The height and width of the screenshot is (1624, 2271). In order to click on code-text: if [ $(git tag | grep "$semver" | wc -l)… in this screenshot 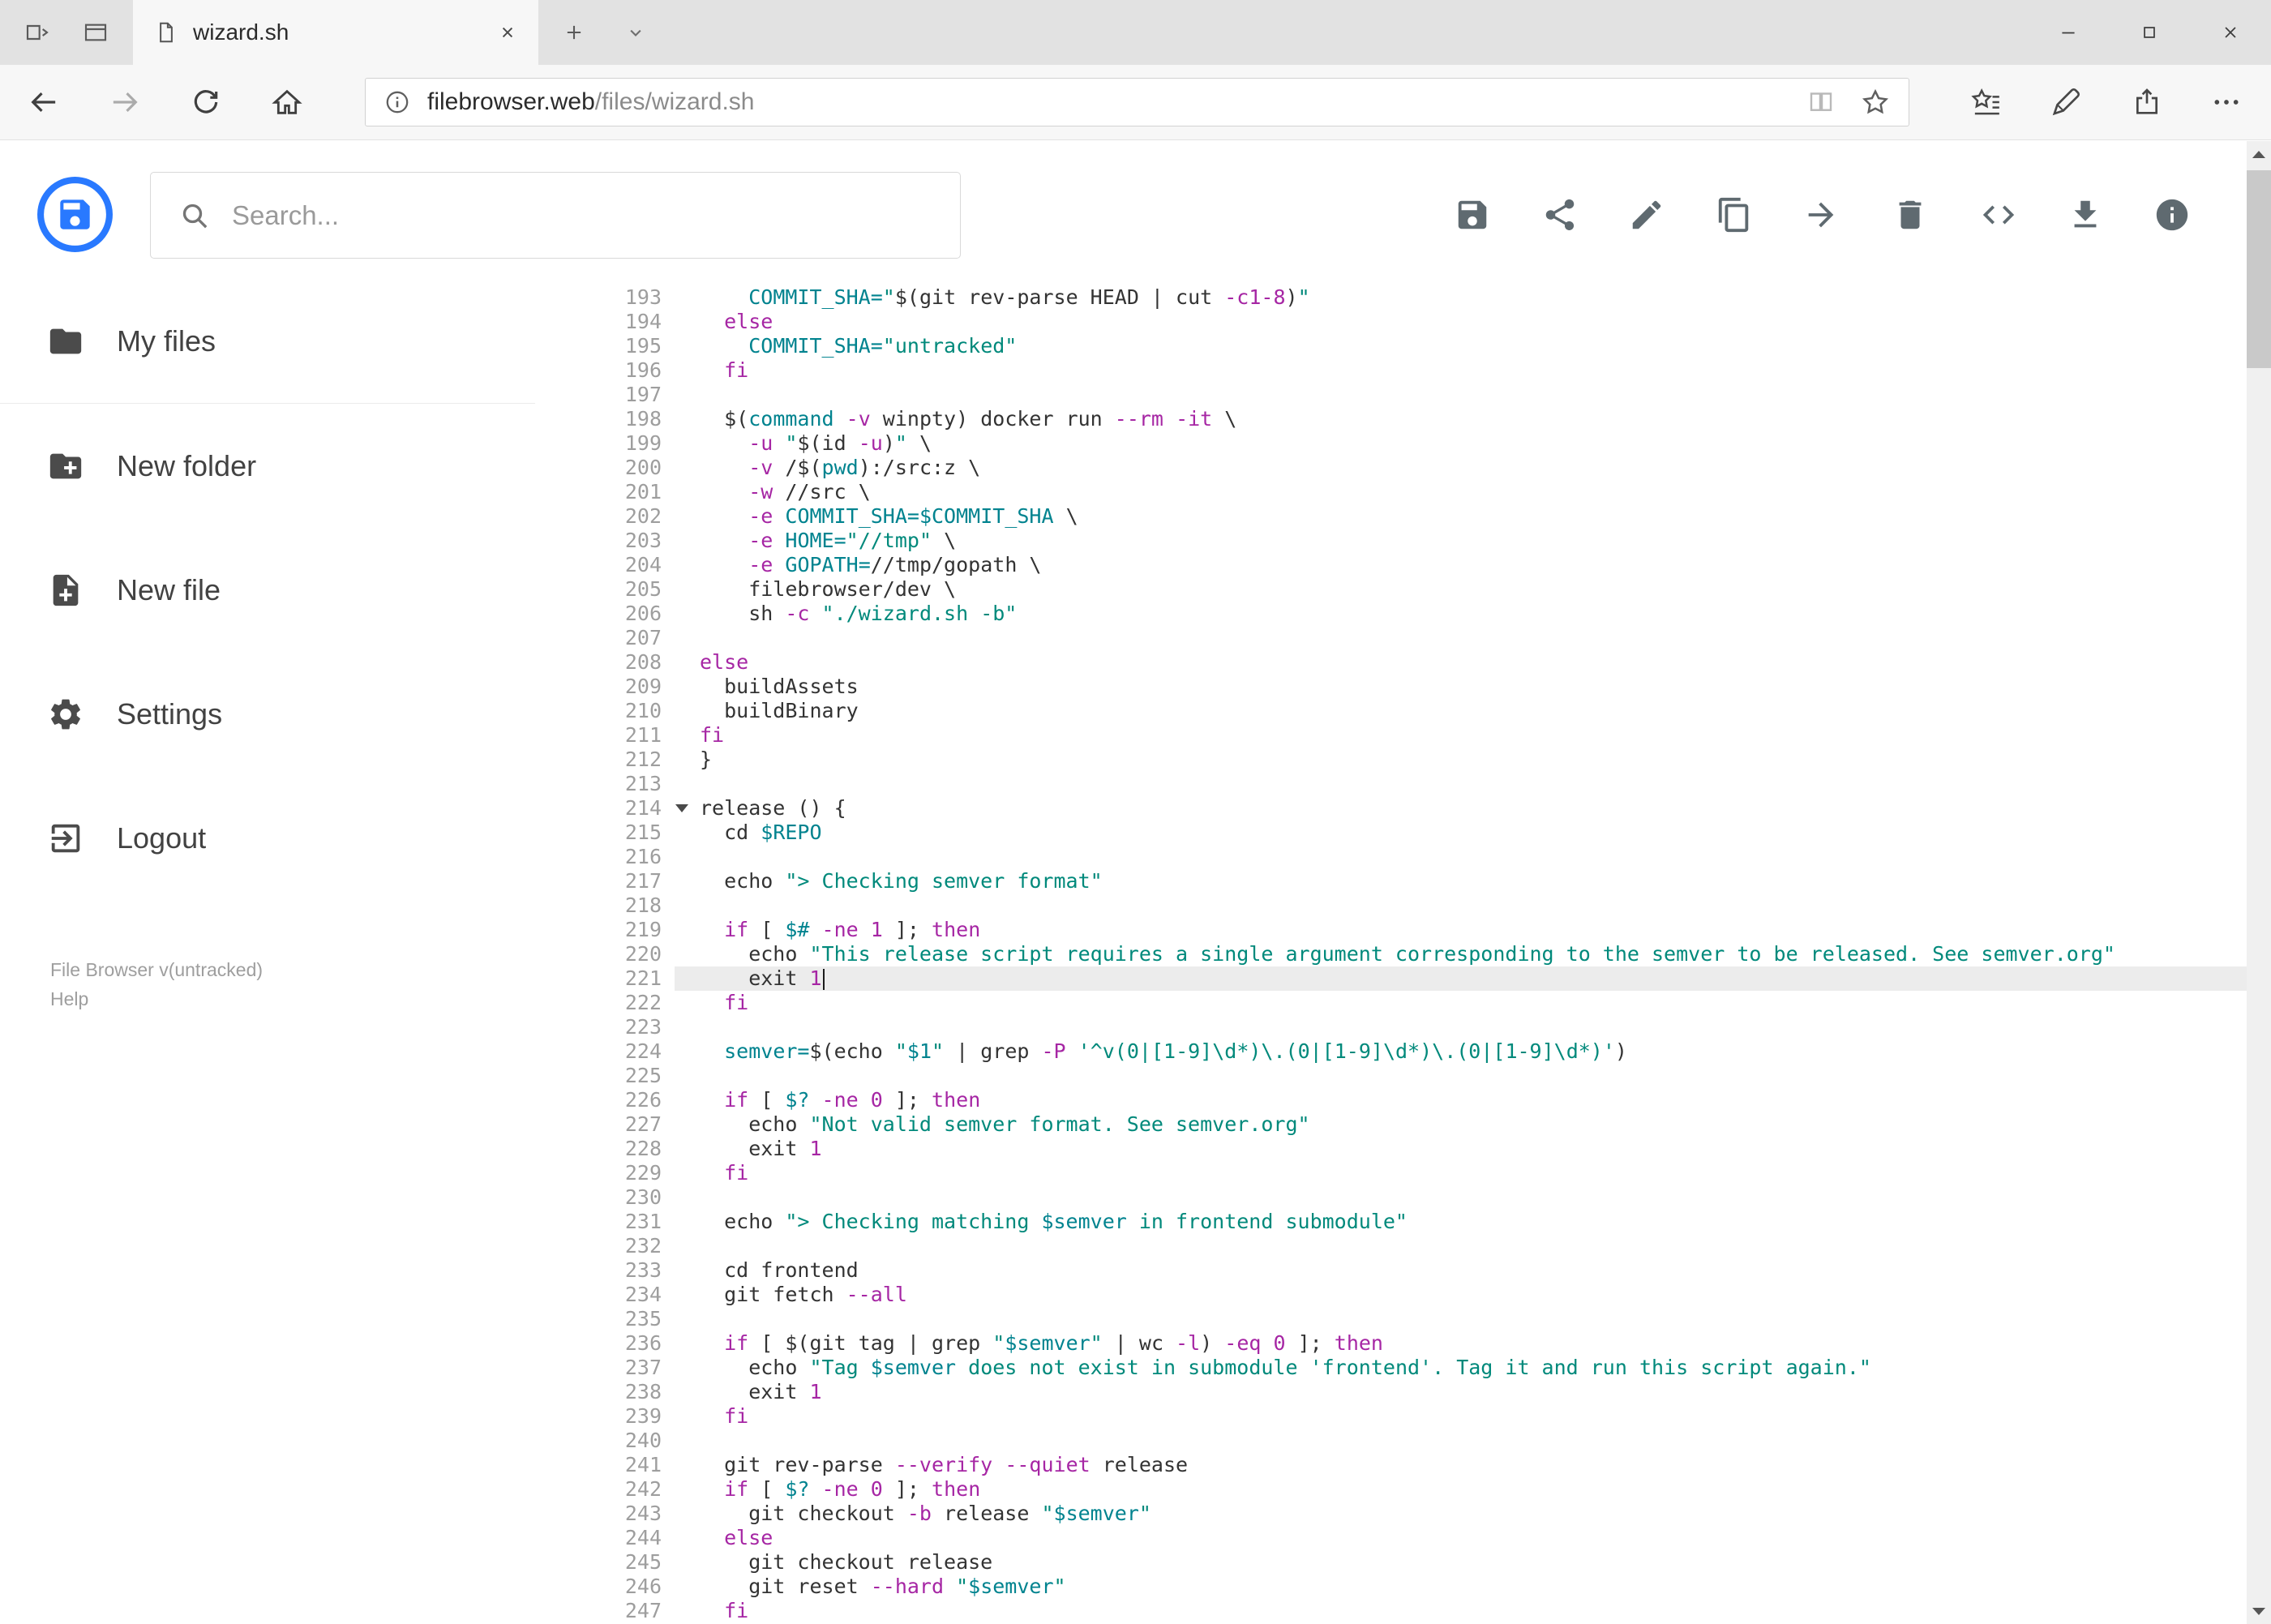, I will do `click(1461, 1344)`.